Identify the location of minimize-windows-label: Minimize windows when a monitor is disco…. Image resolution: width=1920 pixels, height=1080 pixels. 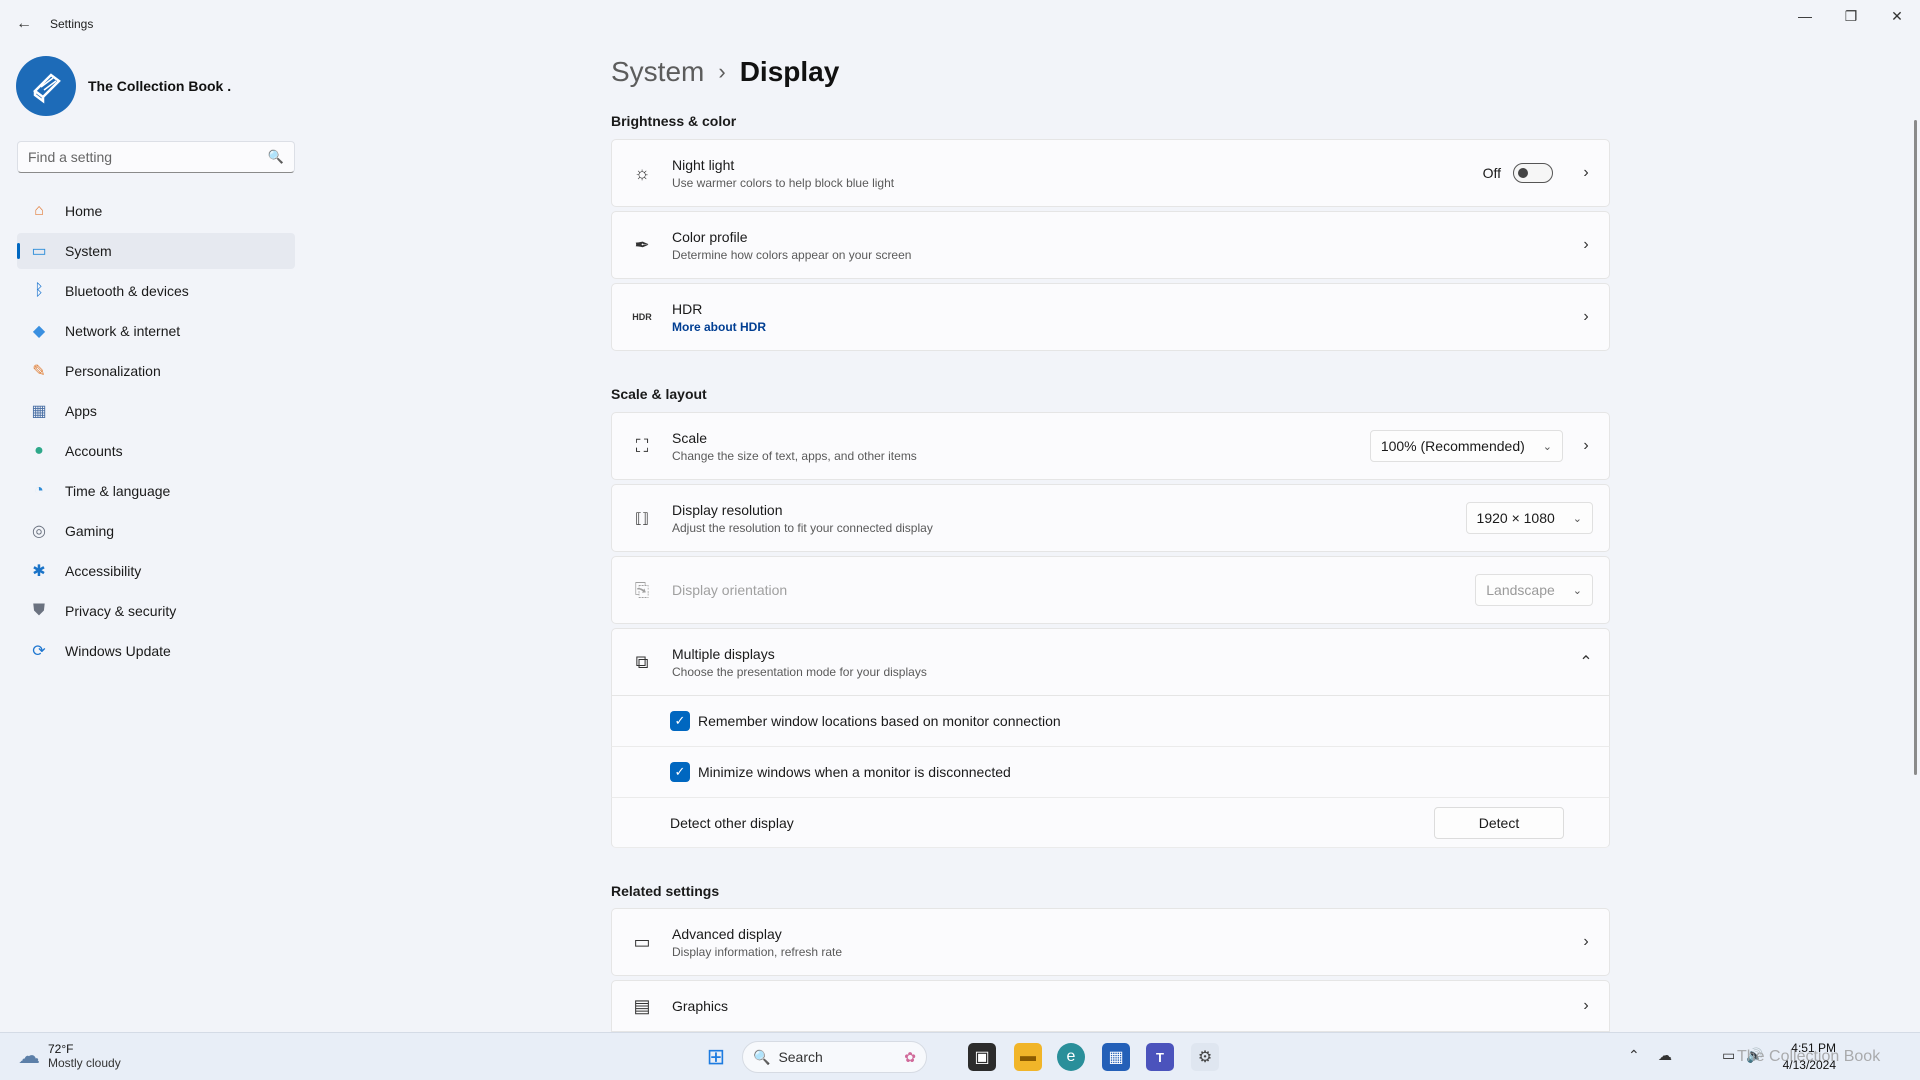
(854, 772).